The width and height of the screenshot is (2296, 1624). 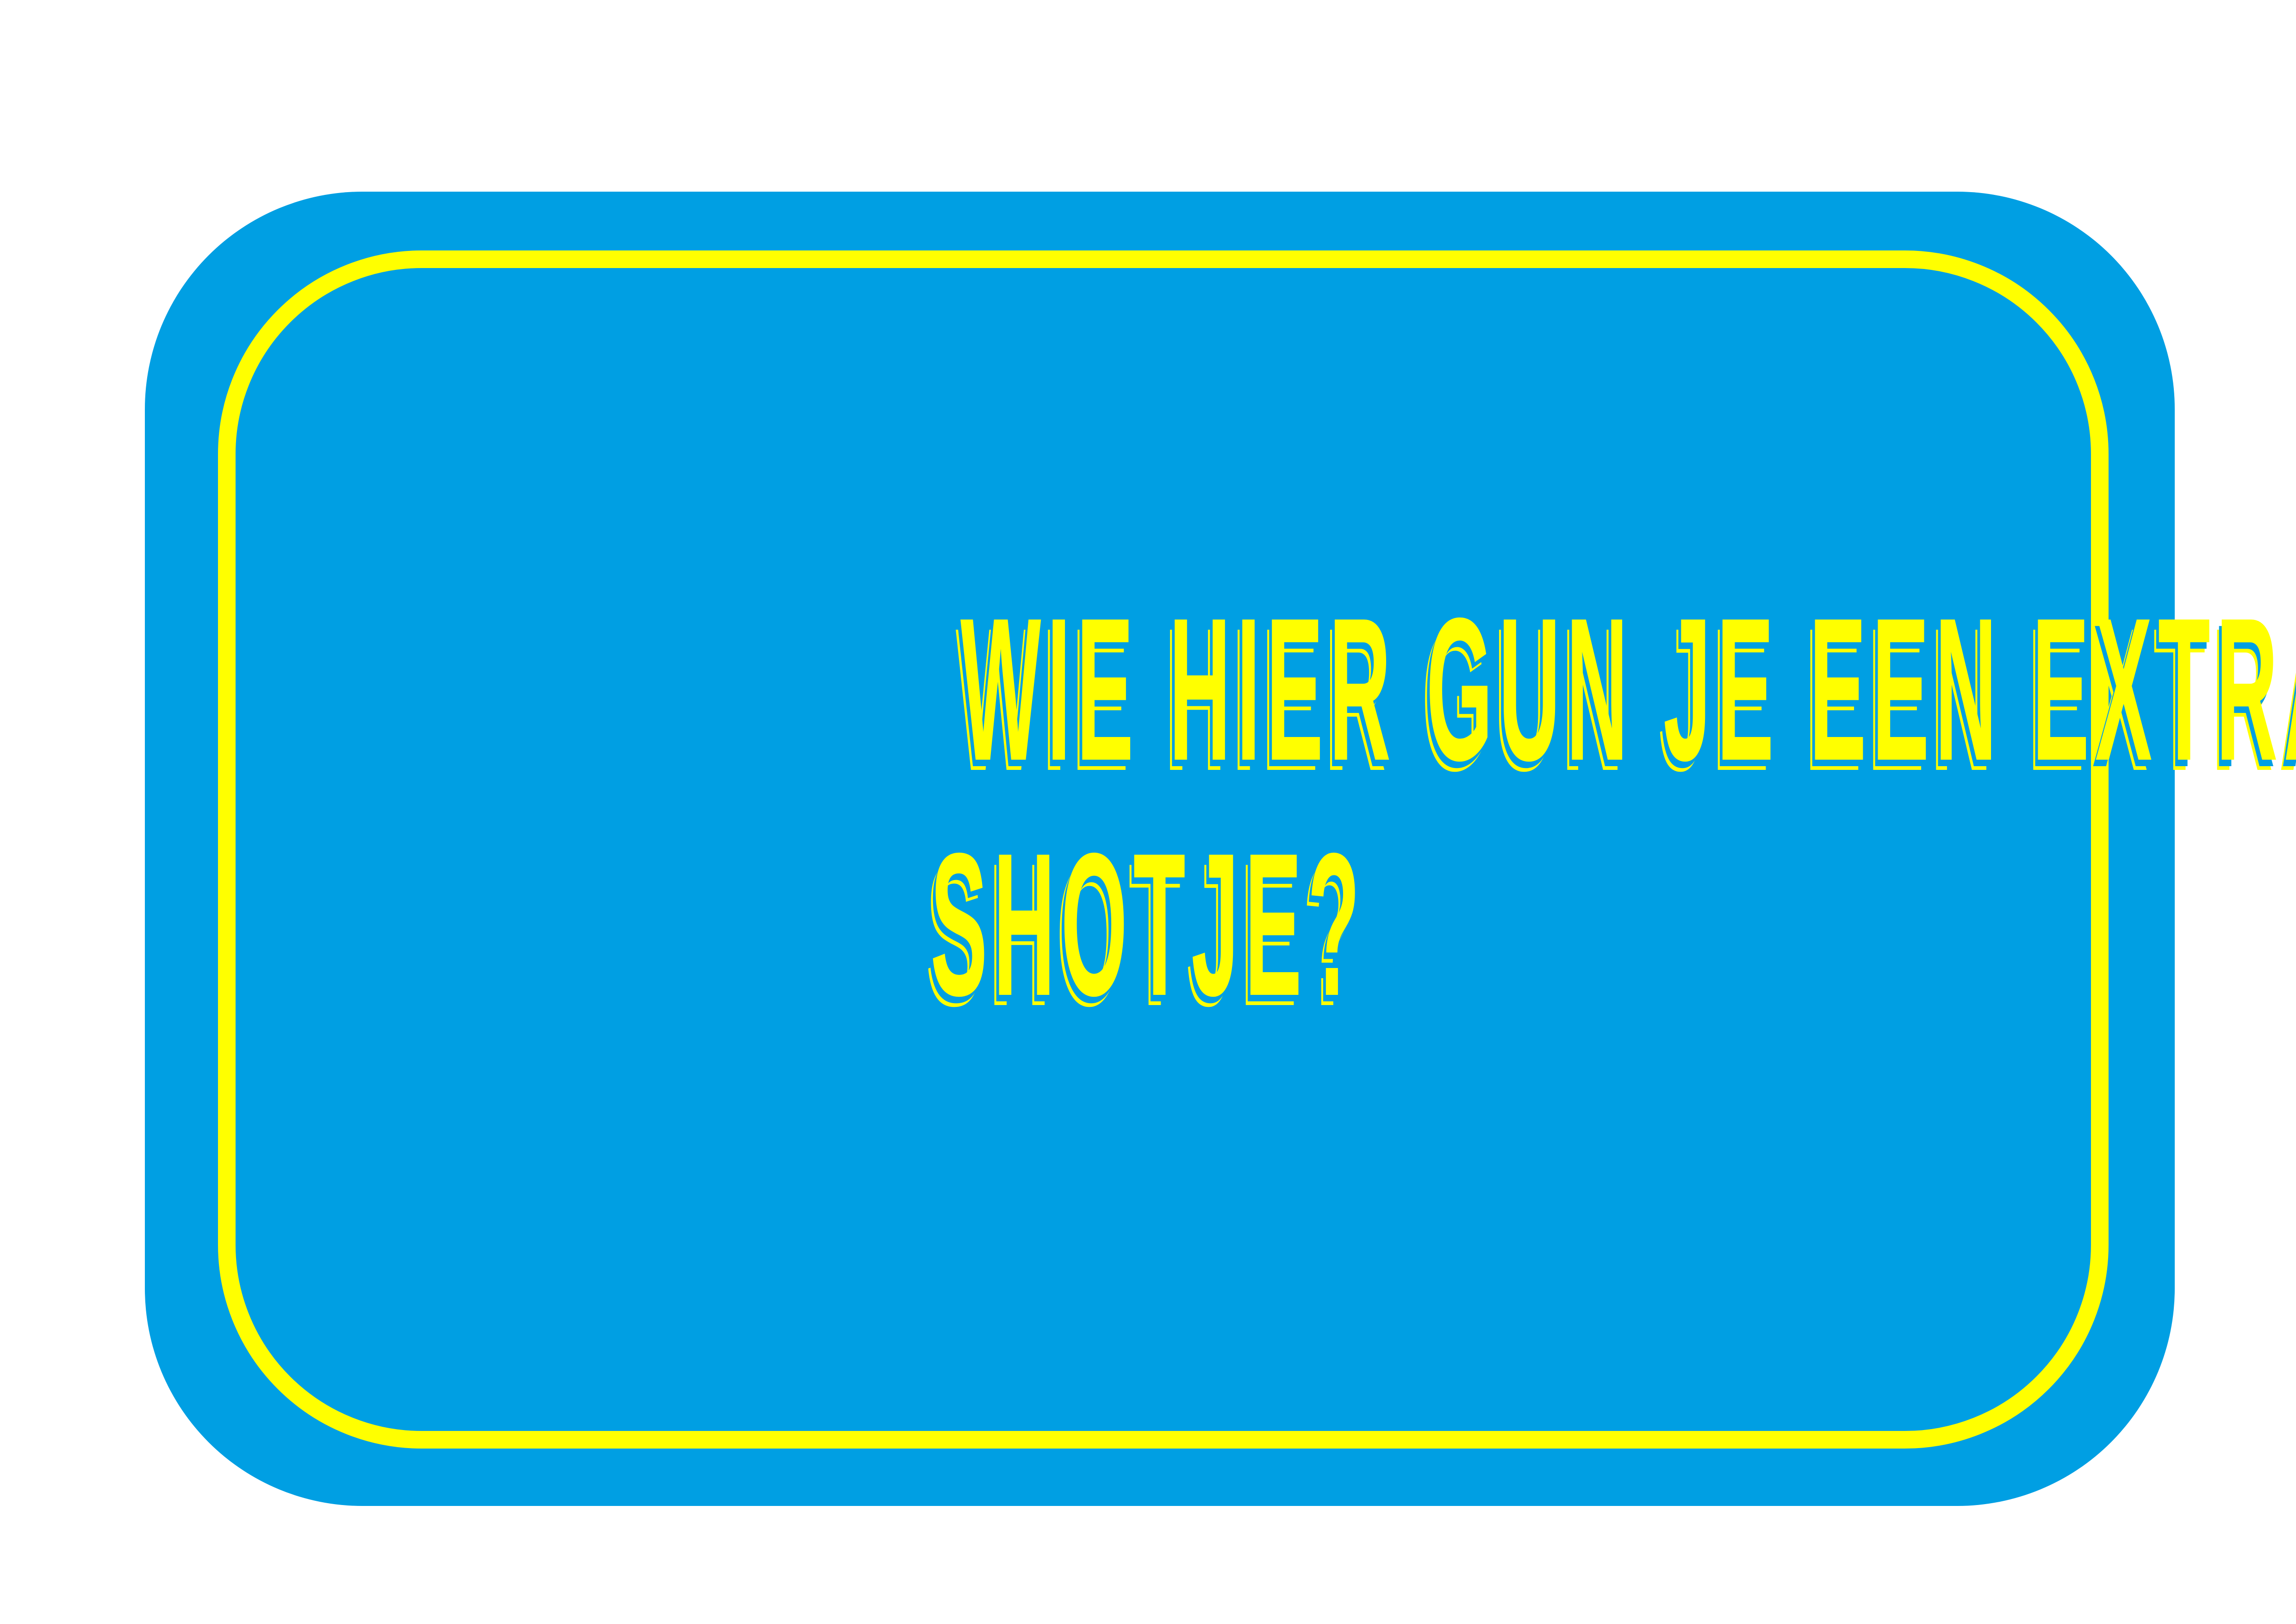 What do you see at coordinates (1628, 689) in the screenshot?
I see `question-text-line-1: WIE HIER GUN JE EEN EXTRA` at bounding box center [1628, 689].